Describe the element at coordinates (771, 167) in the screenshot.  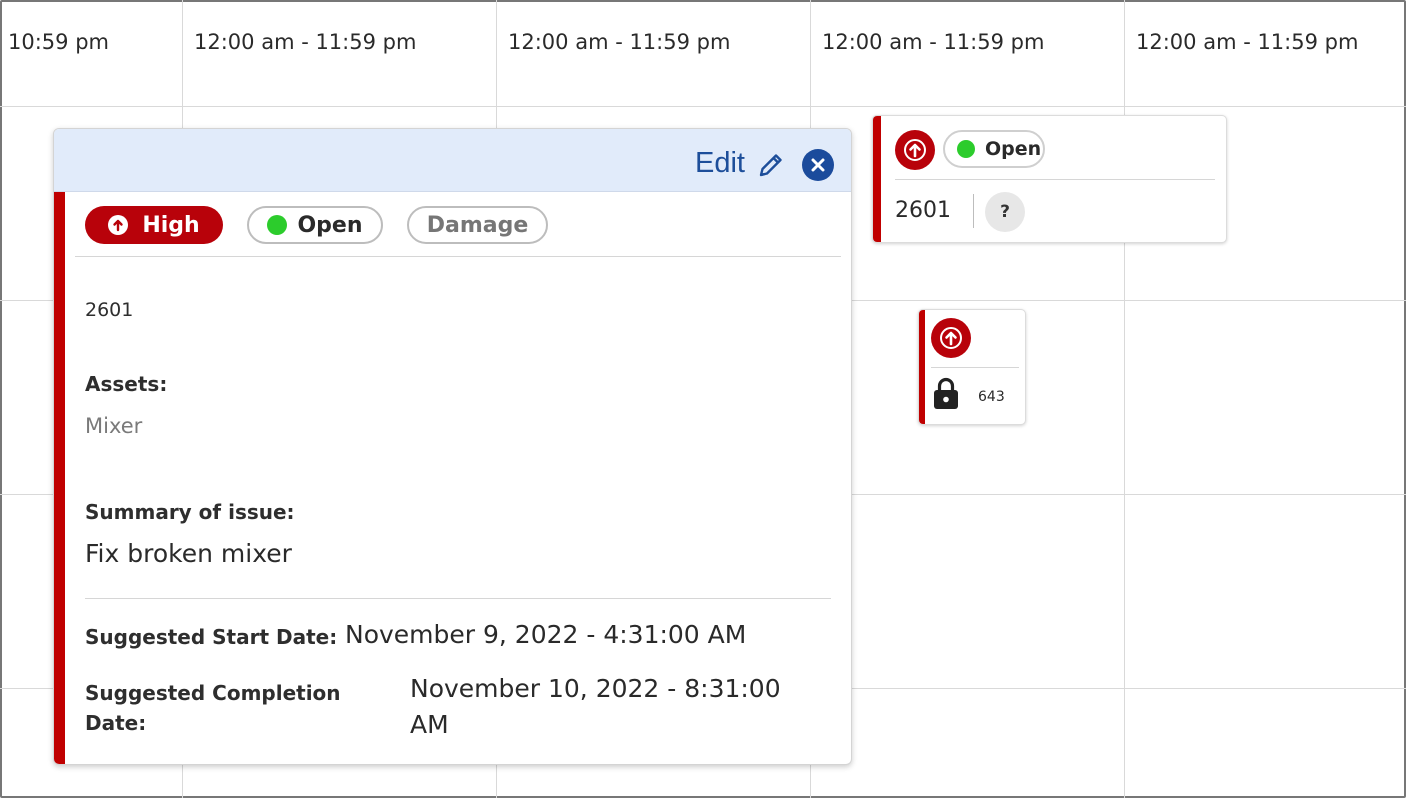
I see `pencil-icon` at that location.